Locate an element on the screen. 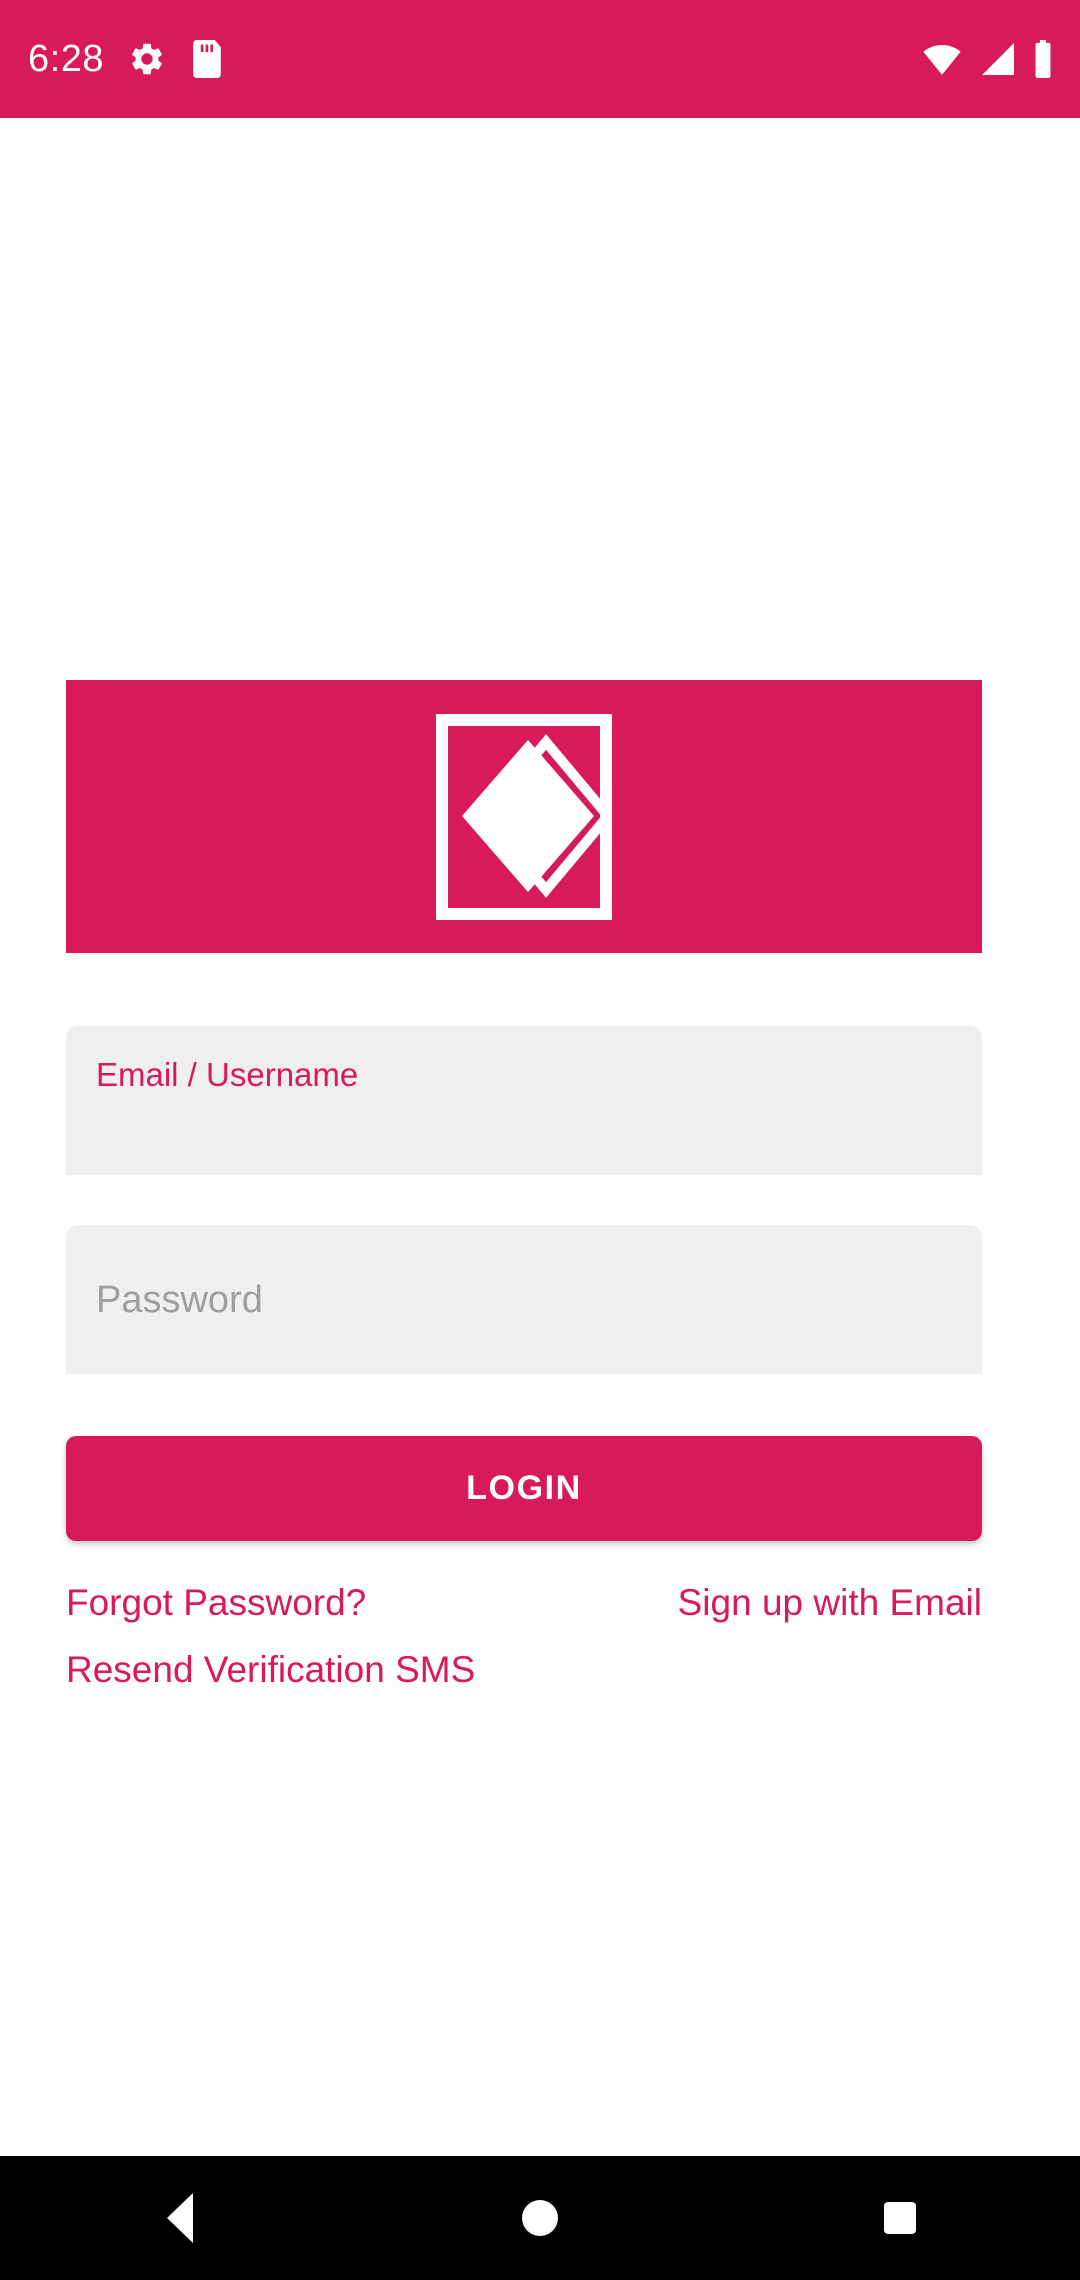  nav-back-button is located at coordinates (180, 2218).